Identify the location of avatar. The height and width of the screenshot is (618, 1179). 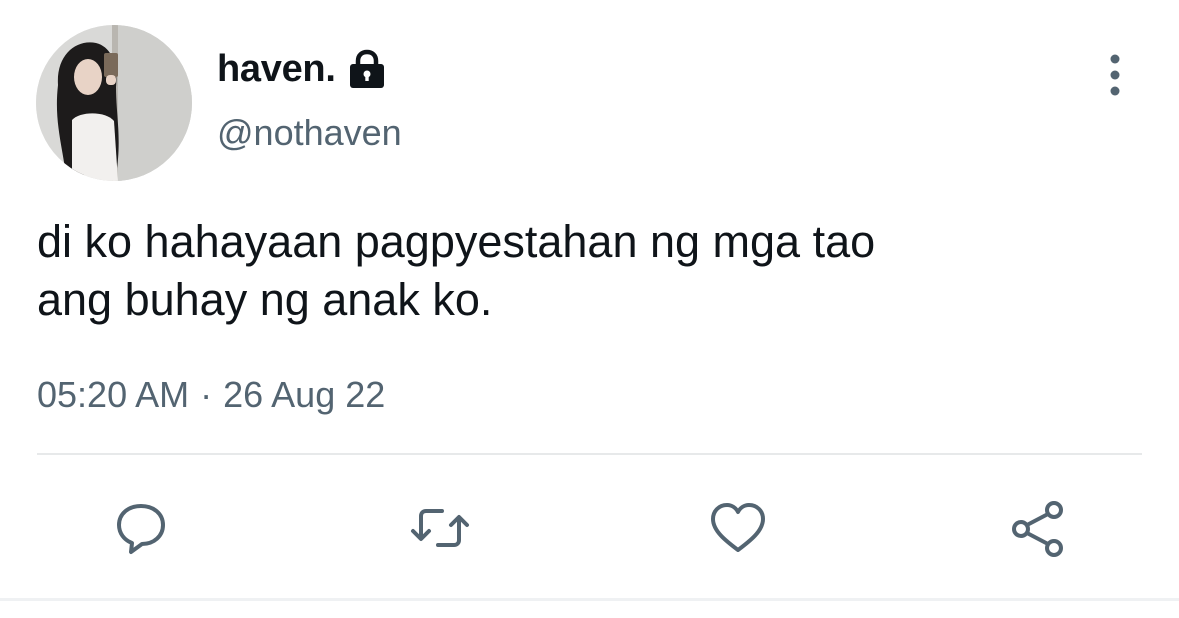
(114, 103).